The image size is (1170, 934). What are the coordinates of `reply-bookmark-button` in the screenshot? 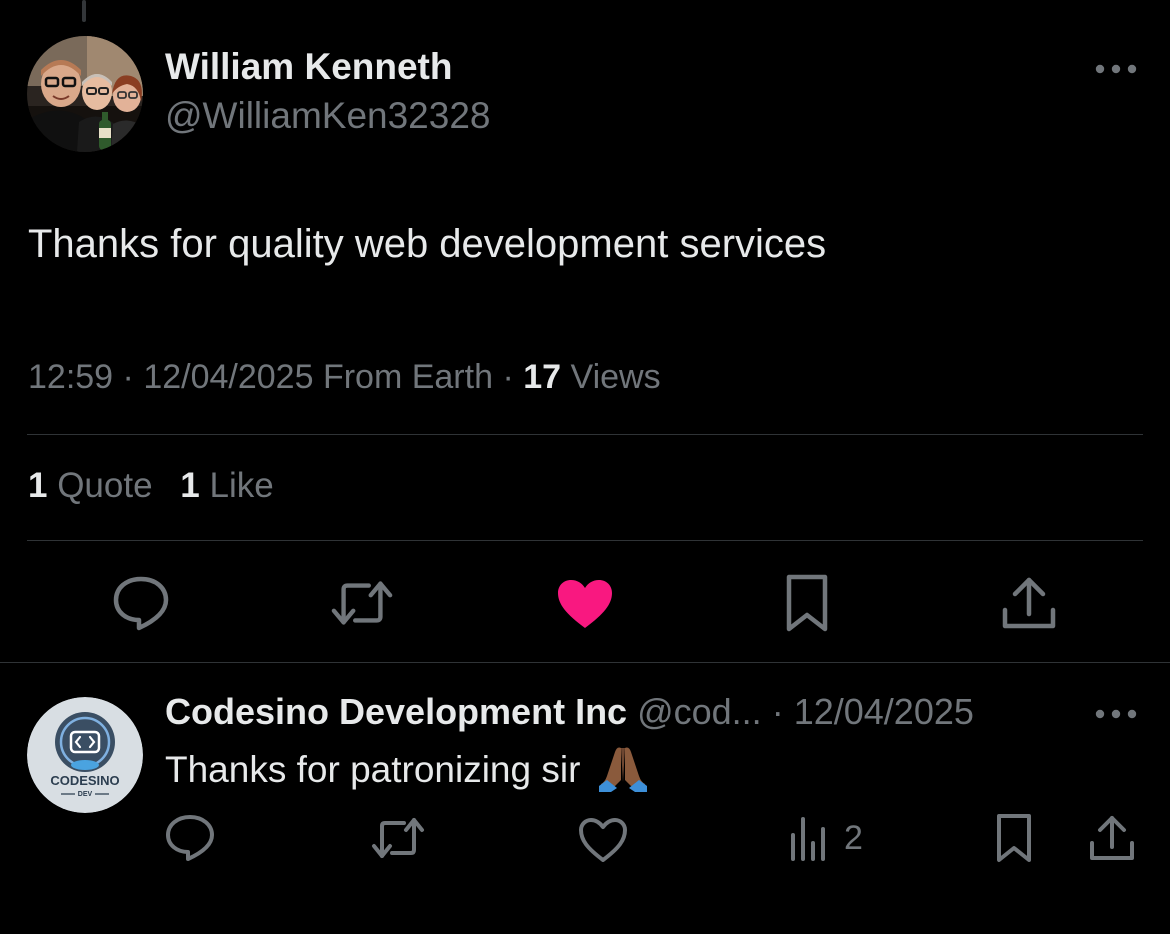 It's located at (1014, 838).